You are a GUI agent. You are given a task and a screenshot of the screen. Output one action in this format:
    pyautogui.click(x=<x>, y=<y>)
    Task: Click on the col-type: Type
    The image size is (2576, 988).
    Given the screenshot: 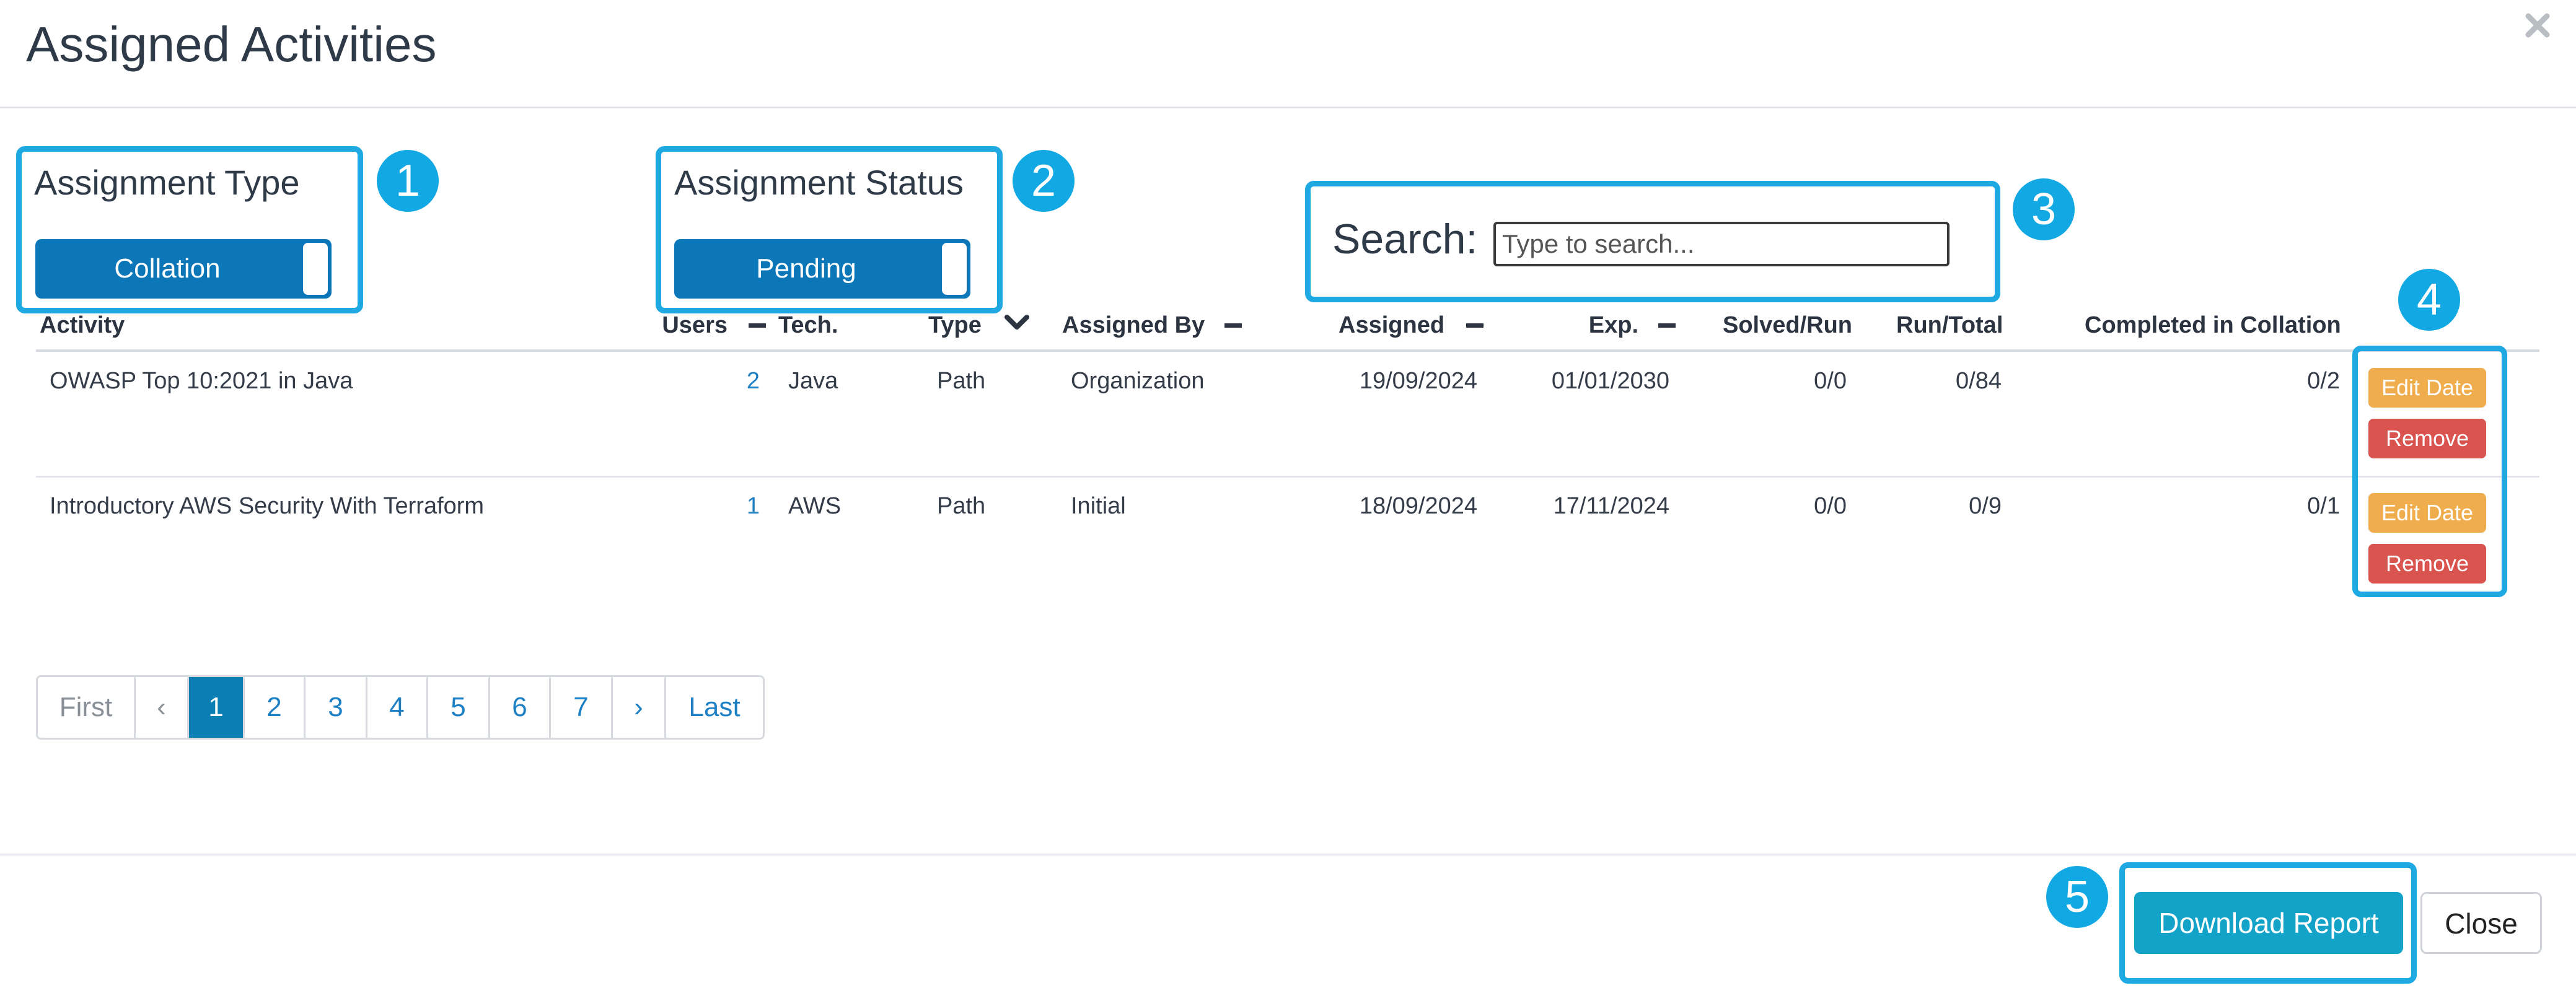 What is the action you would take?
    pyautogui.click(x=955, y=325)
    